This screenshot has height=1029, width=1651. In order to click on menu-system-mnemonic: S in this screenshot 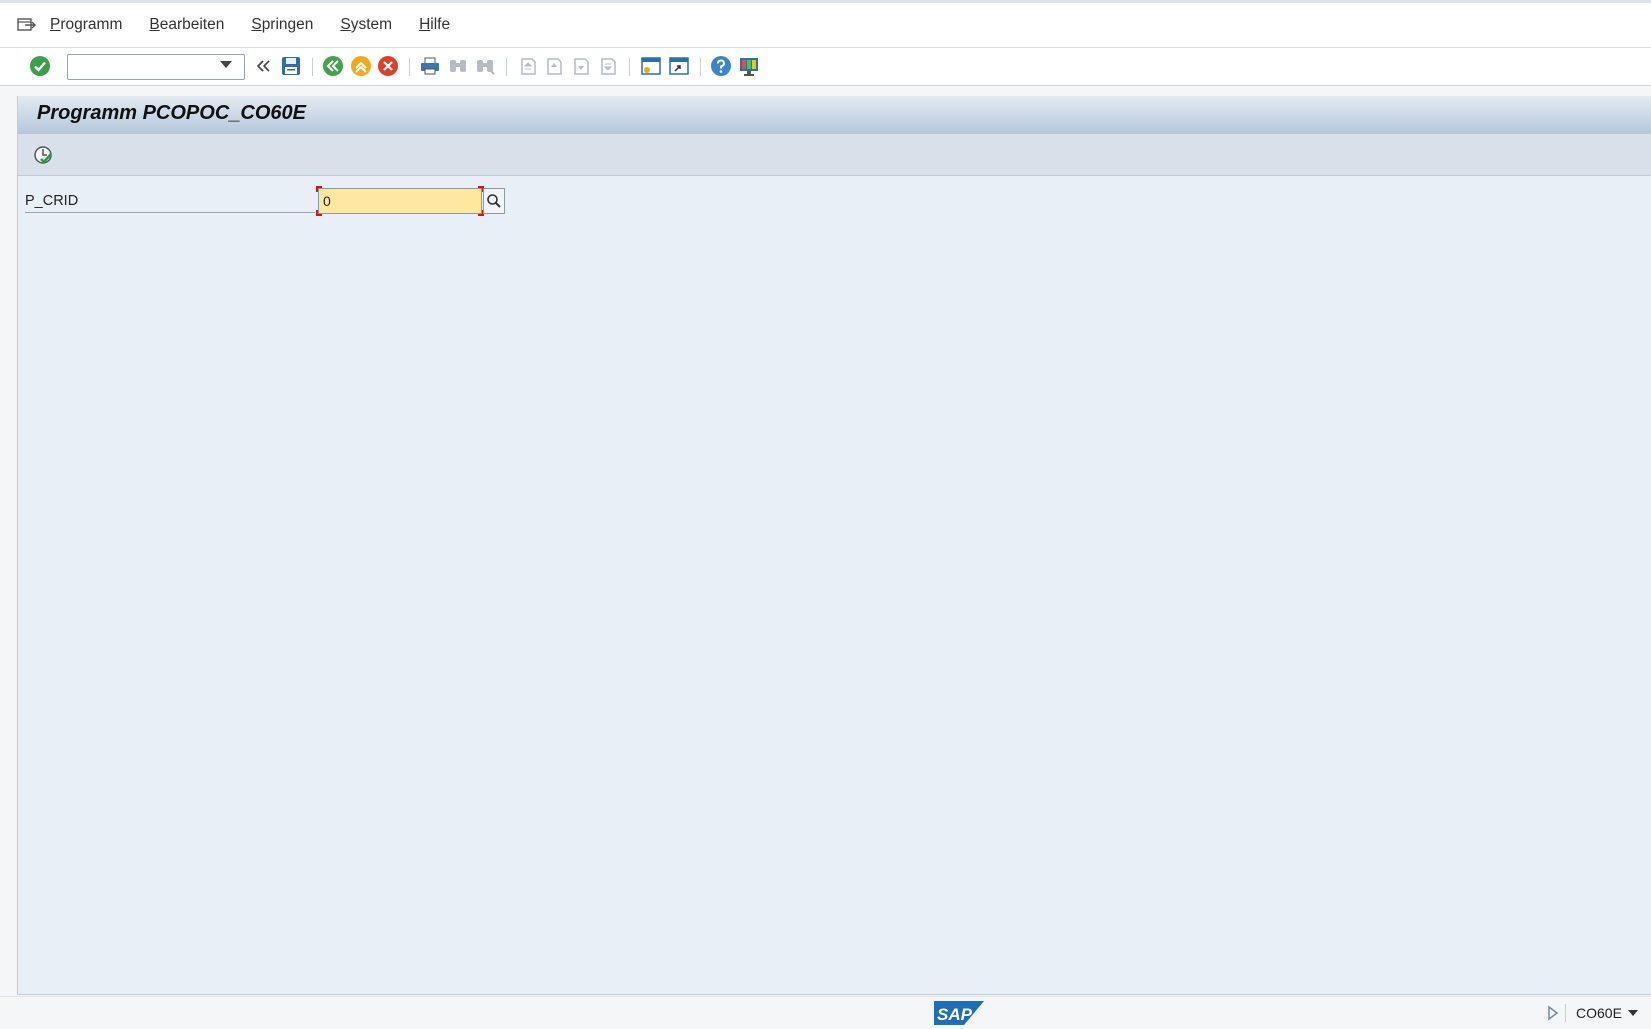, I will do `click(345, 24)`.